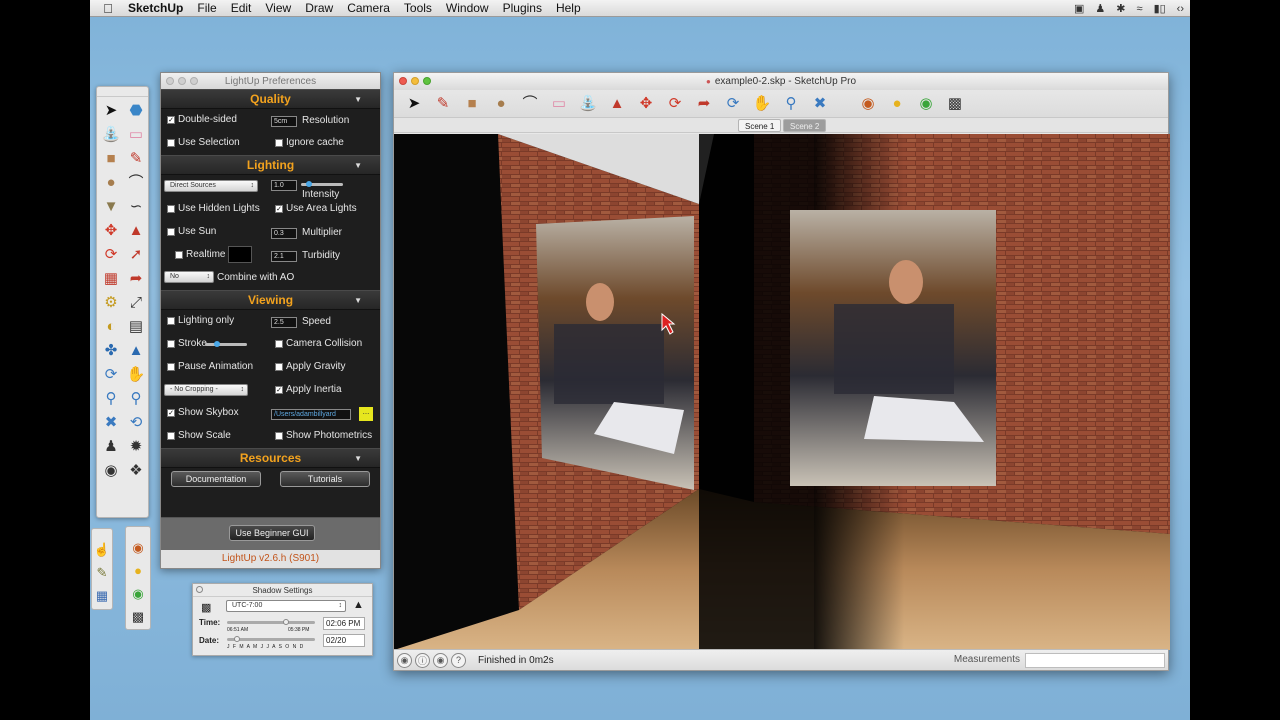  Describe the element at coordinates (210, 366) in the screenshot. I see `pause-animation-checkbox: Pause Animation` at that location.